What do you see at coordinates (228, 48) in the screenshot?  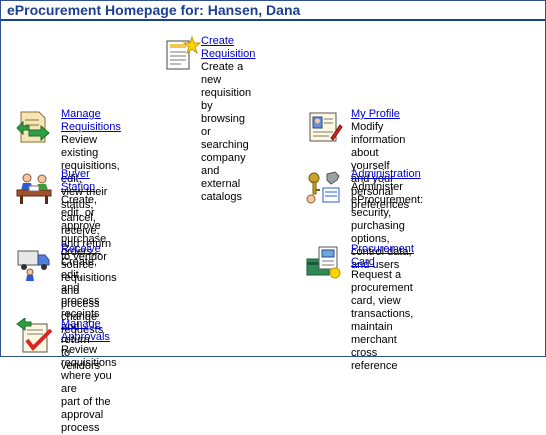 I see `create-requisition-link: Create Requisition` at bounding box center [228, 48].